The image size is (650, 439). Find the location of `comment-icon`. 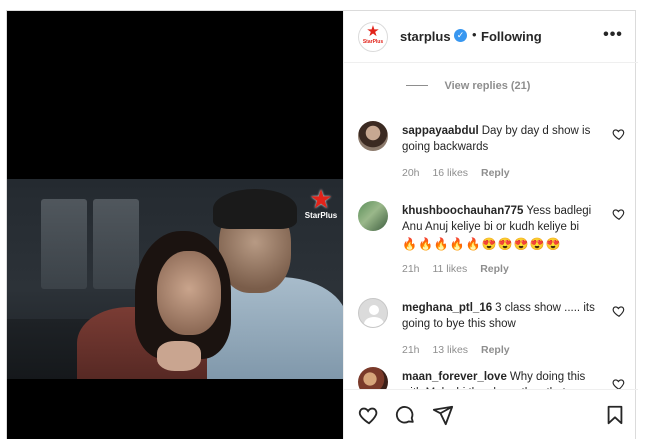

comment-icon is located at coordinates (405, 415).